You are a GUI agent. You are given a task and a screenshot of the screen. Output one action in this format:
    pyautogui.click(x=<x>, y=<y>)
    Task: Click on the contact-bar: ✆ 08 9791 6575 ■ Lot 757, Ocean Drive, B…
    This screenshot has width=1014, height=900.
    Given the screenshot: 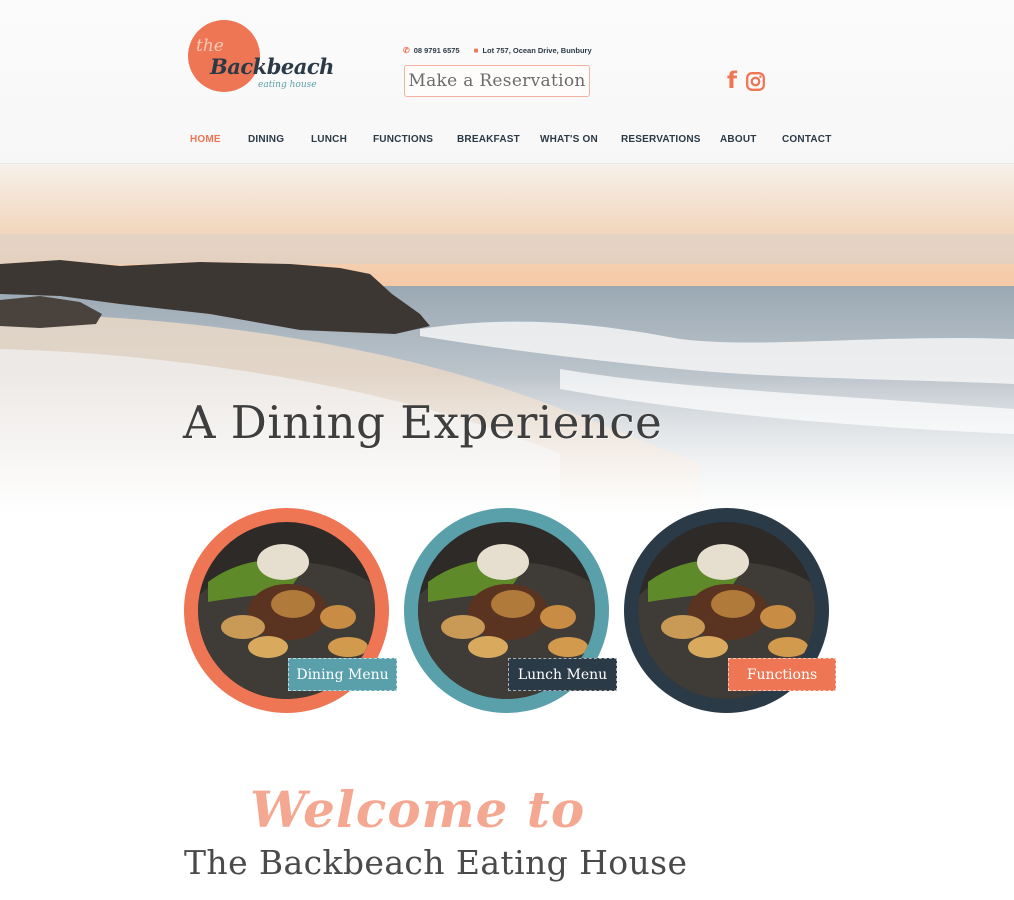 What is the action you would take?
    pyautogui.click(x=497, y=50)
    